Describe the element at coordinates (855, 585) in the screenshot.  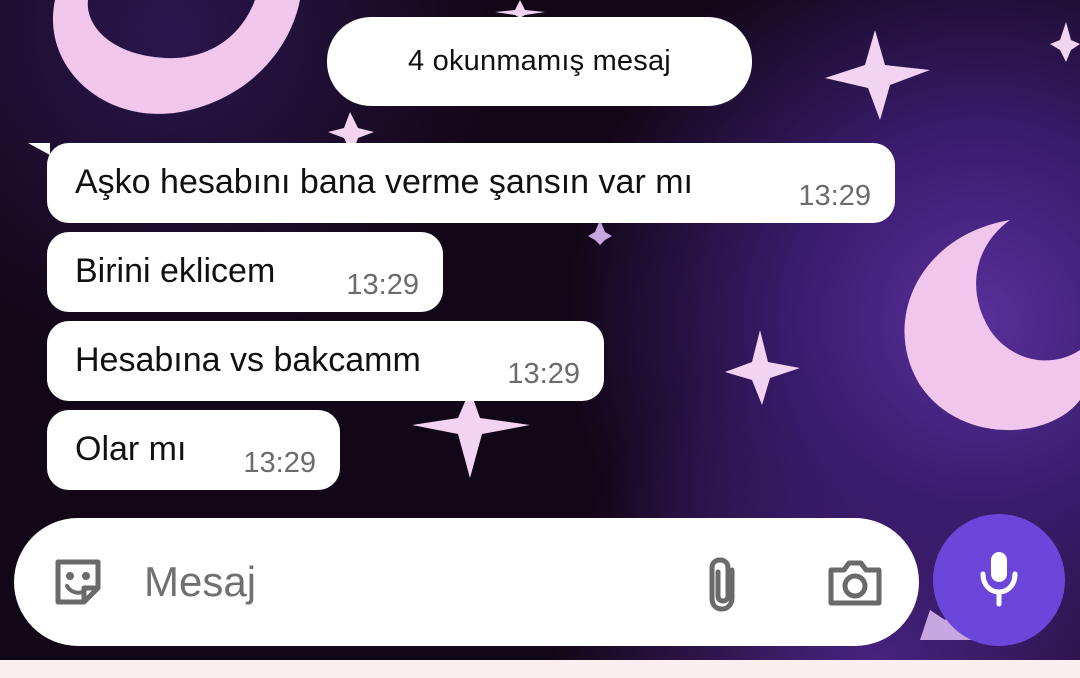
I see `camera-icon` at that location.